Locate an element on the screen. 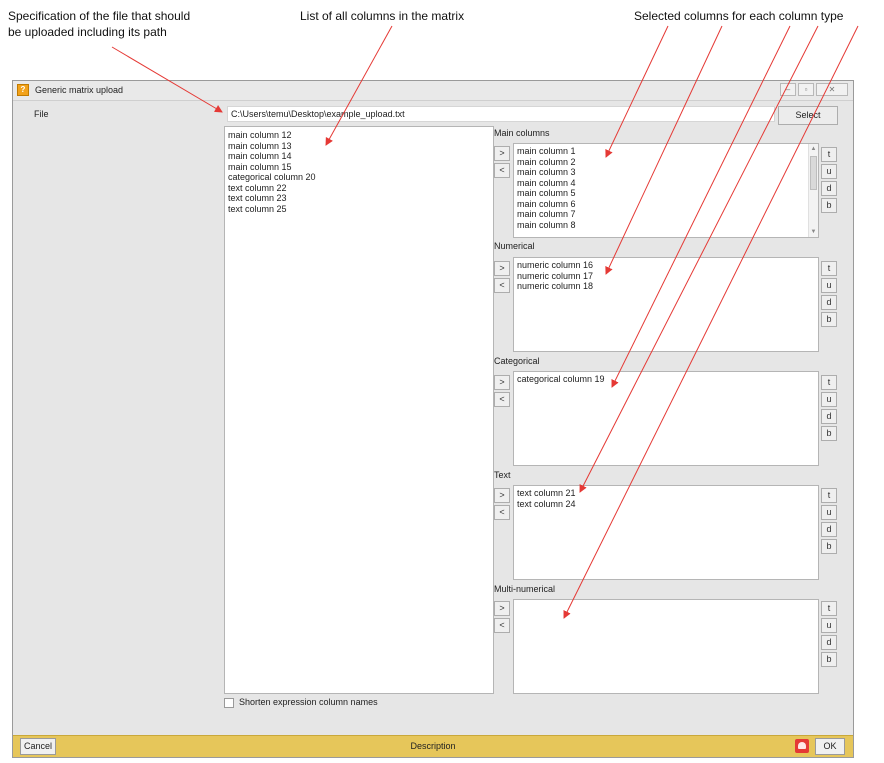  remove-multi-numerical-button: < is located at coordinates (502, 625).